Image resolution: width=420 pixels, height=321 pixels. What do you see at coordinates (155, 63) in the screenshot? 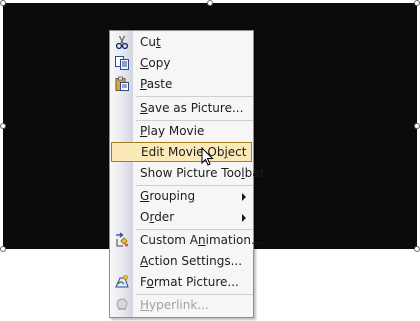
I see `menu-item-label: Copy` at bounding box center [155, 63].